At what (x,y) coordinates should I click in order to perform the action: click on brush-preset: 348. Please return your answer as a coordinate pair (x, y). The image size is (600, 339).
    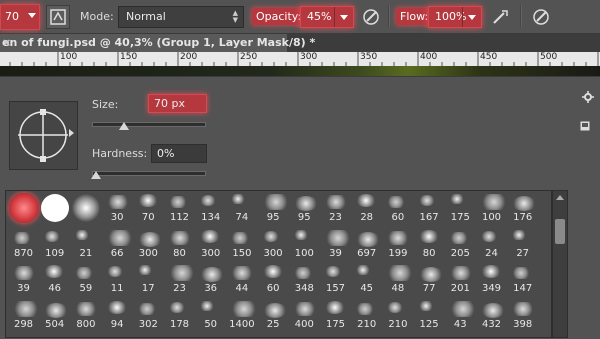
    Looking at the image, I should click on (304, 279).